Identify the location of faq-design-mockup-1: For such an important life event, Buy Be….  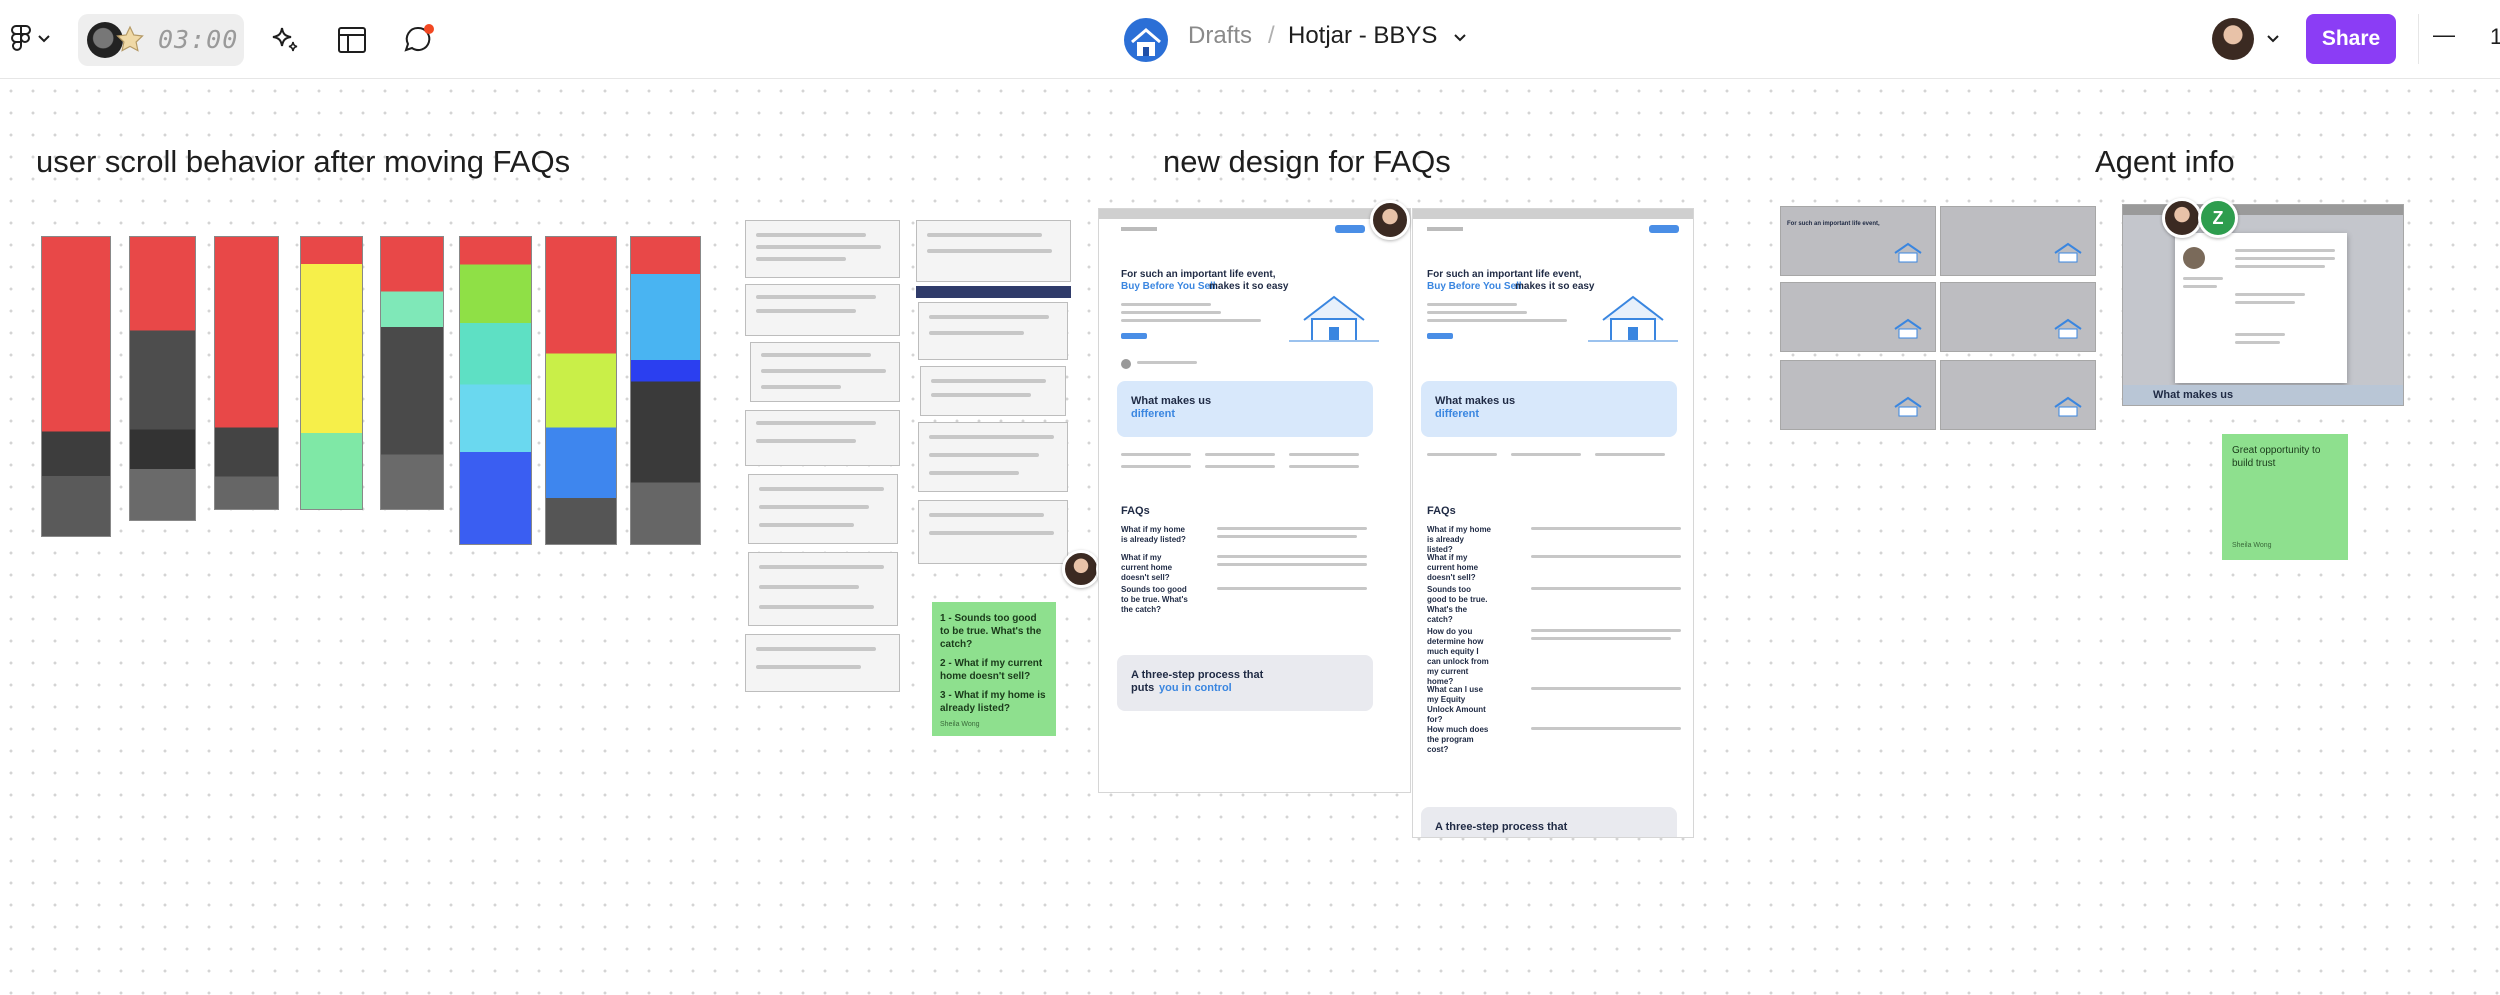
(1254, 500).